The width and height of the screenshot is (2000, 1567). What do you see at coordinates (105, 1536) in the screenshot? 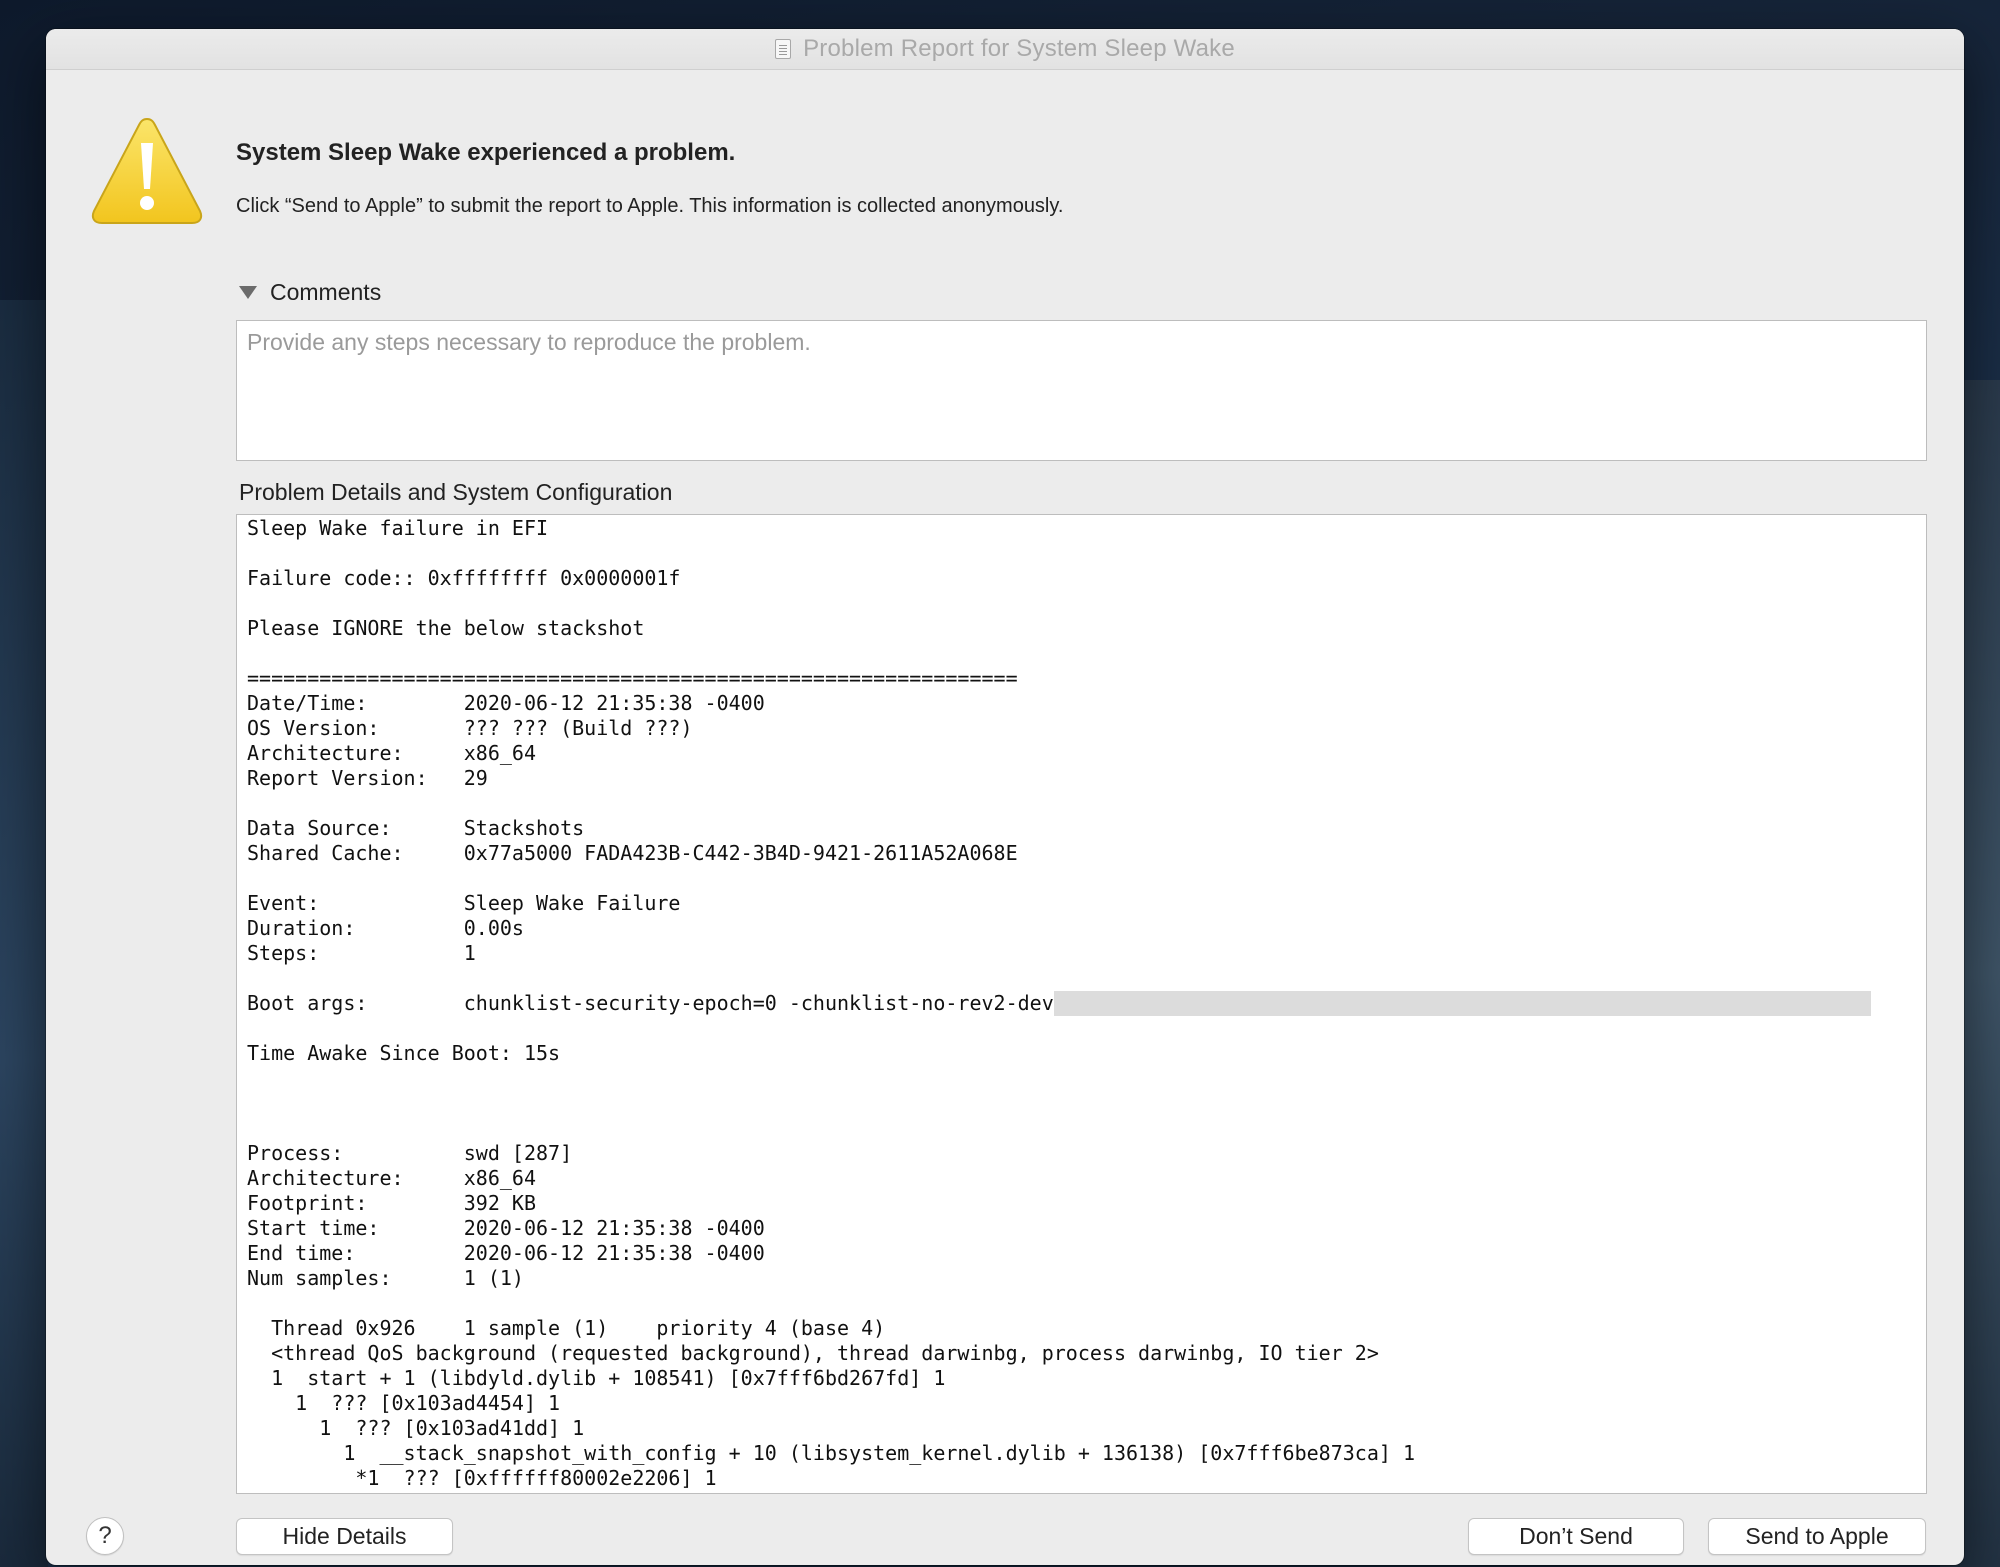
I see `help-button: ?` at bounding box center [105, 1536].